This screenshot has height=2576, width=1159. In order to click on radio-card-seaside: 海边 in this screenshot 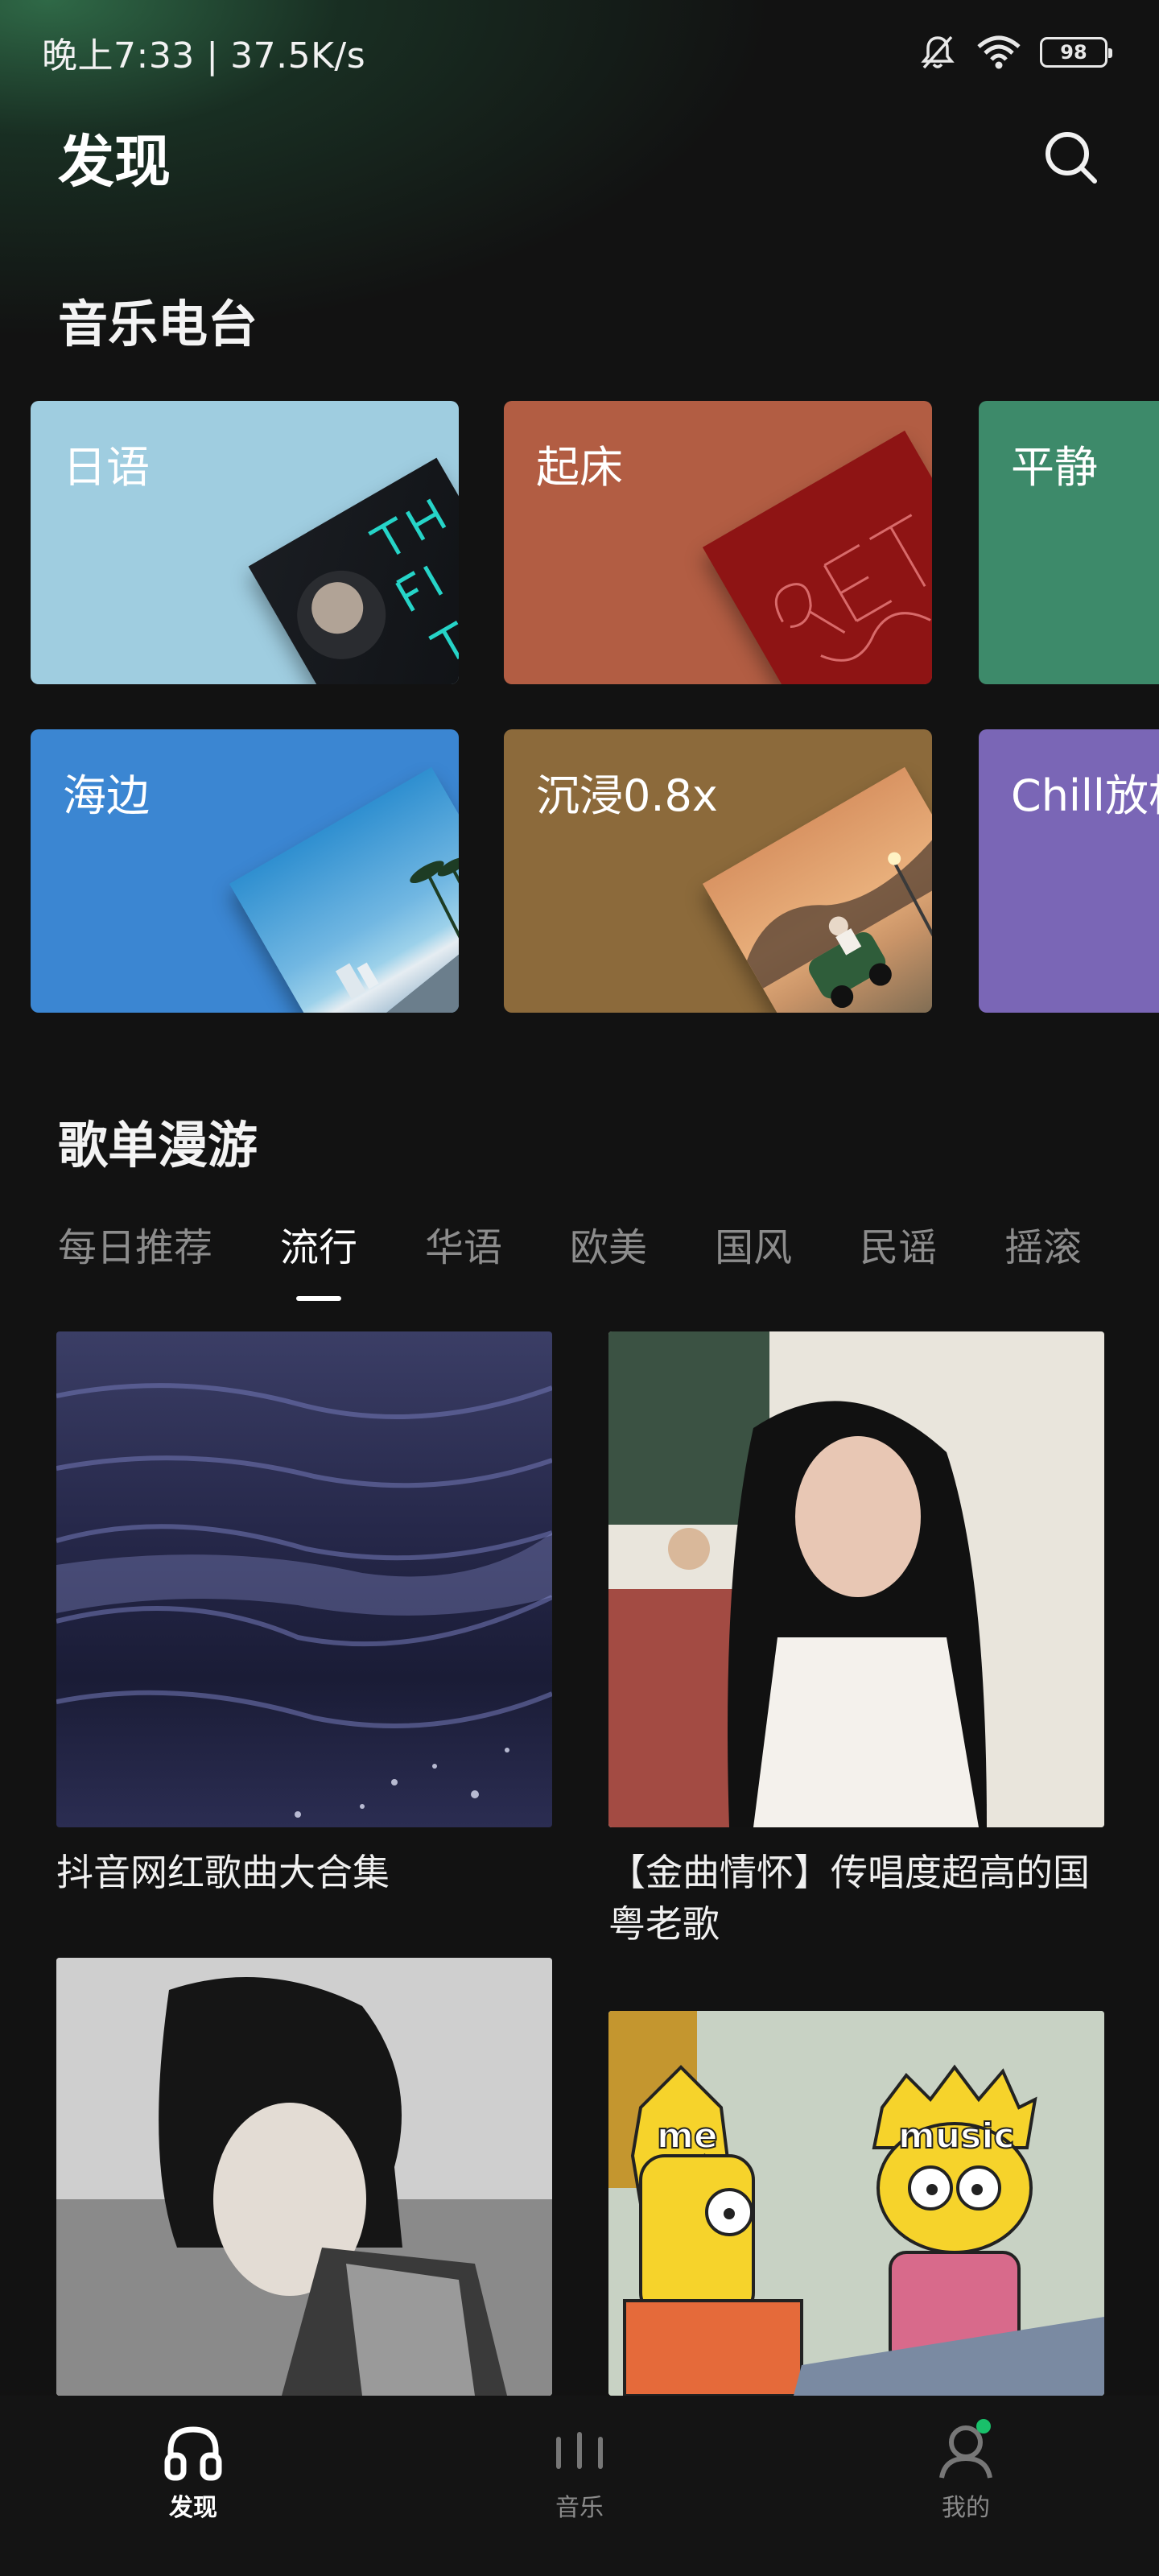, I will do `click(245, 871)`.